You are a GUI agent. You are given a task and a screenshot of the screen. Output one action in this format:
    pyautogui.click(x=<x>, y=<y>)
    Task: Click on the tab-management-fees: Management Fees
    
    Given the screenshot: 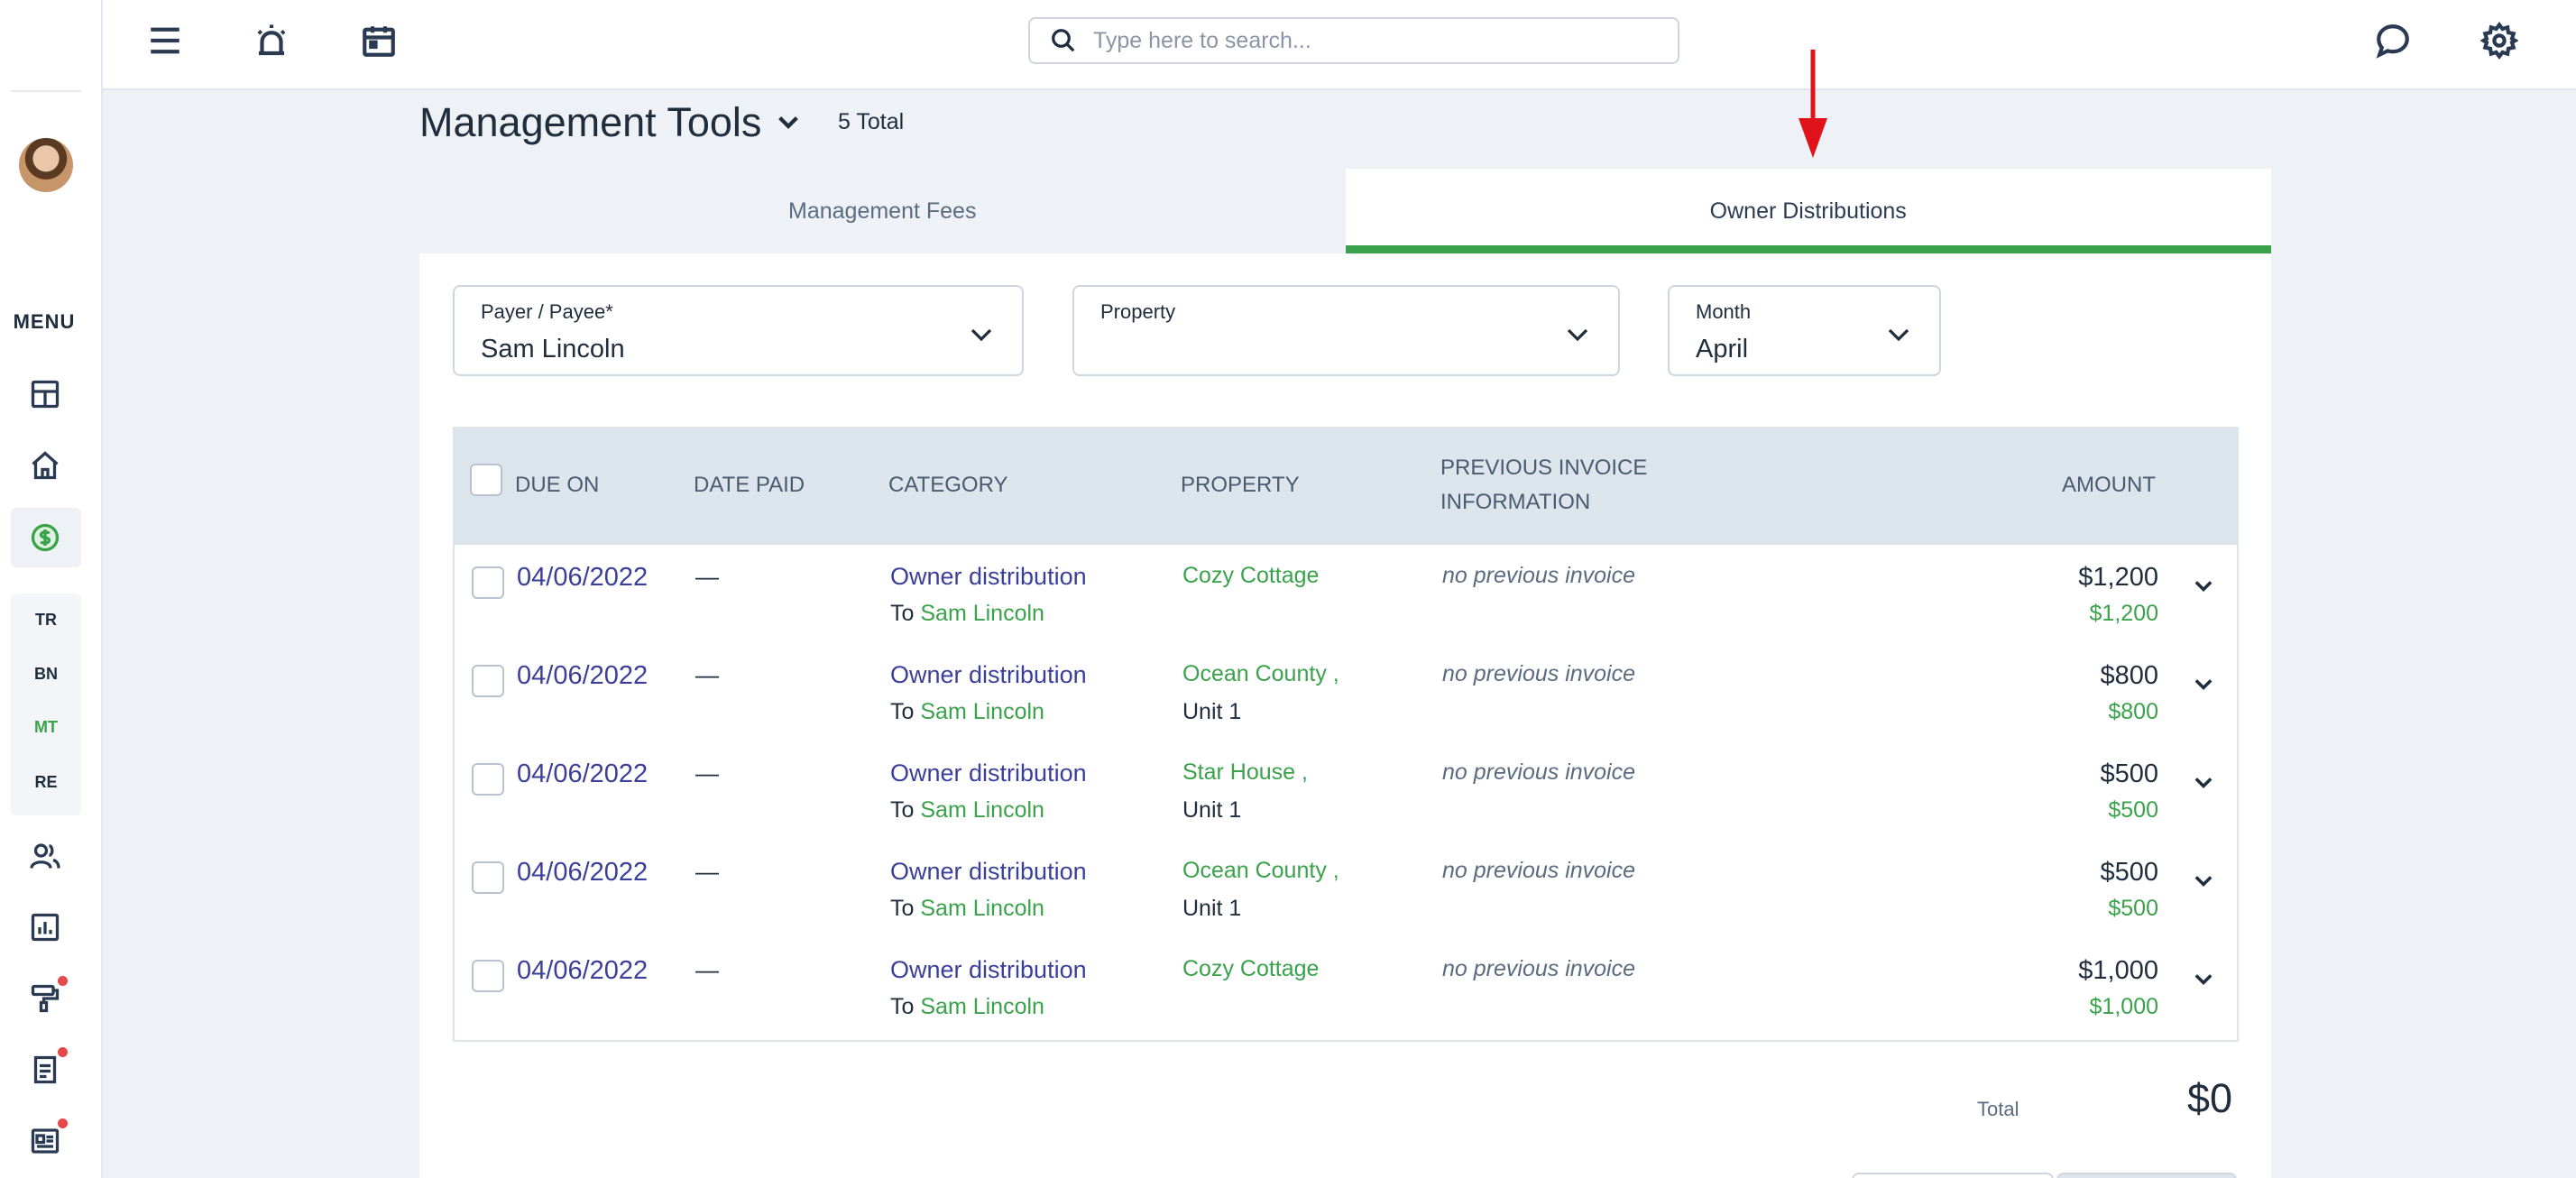 What is the action you would take?
    pyautogui.click(x=882, y=211)
    